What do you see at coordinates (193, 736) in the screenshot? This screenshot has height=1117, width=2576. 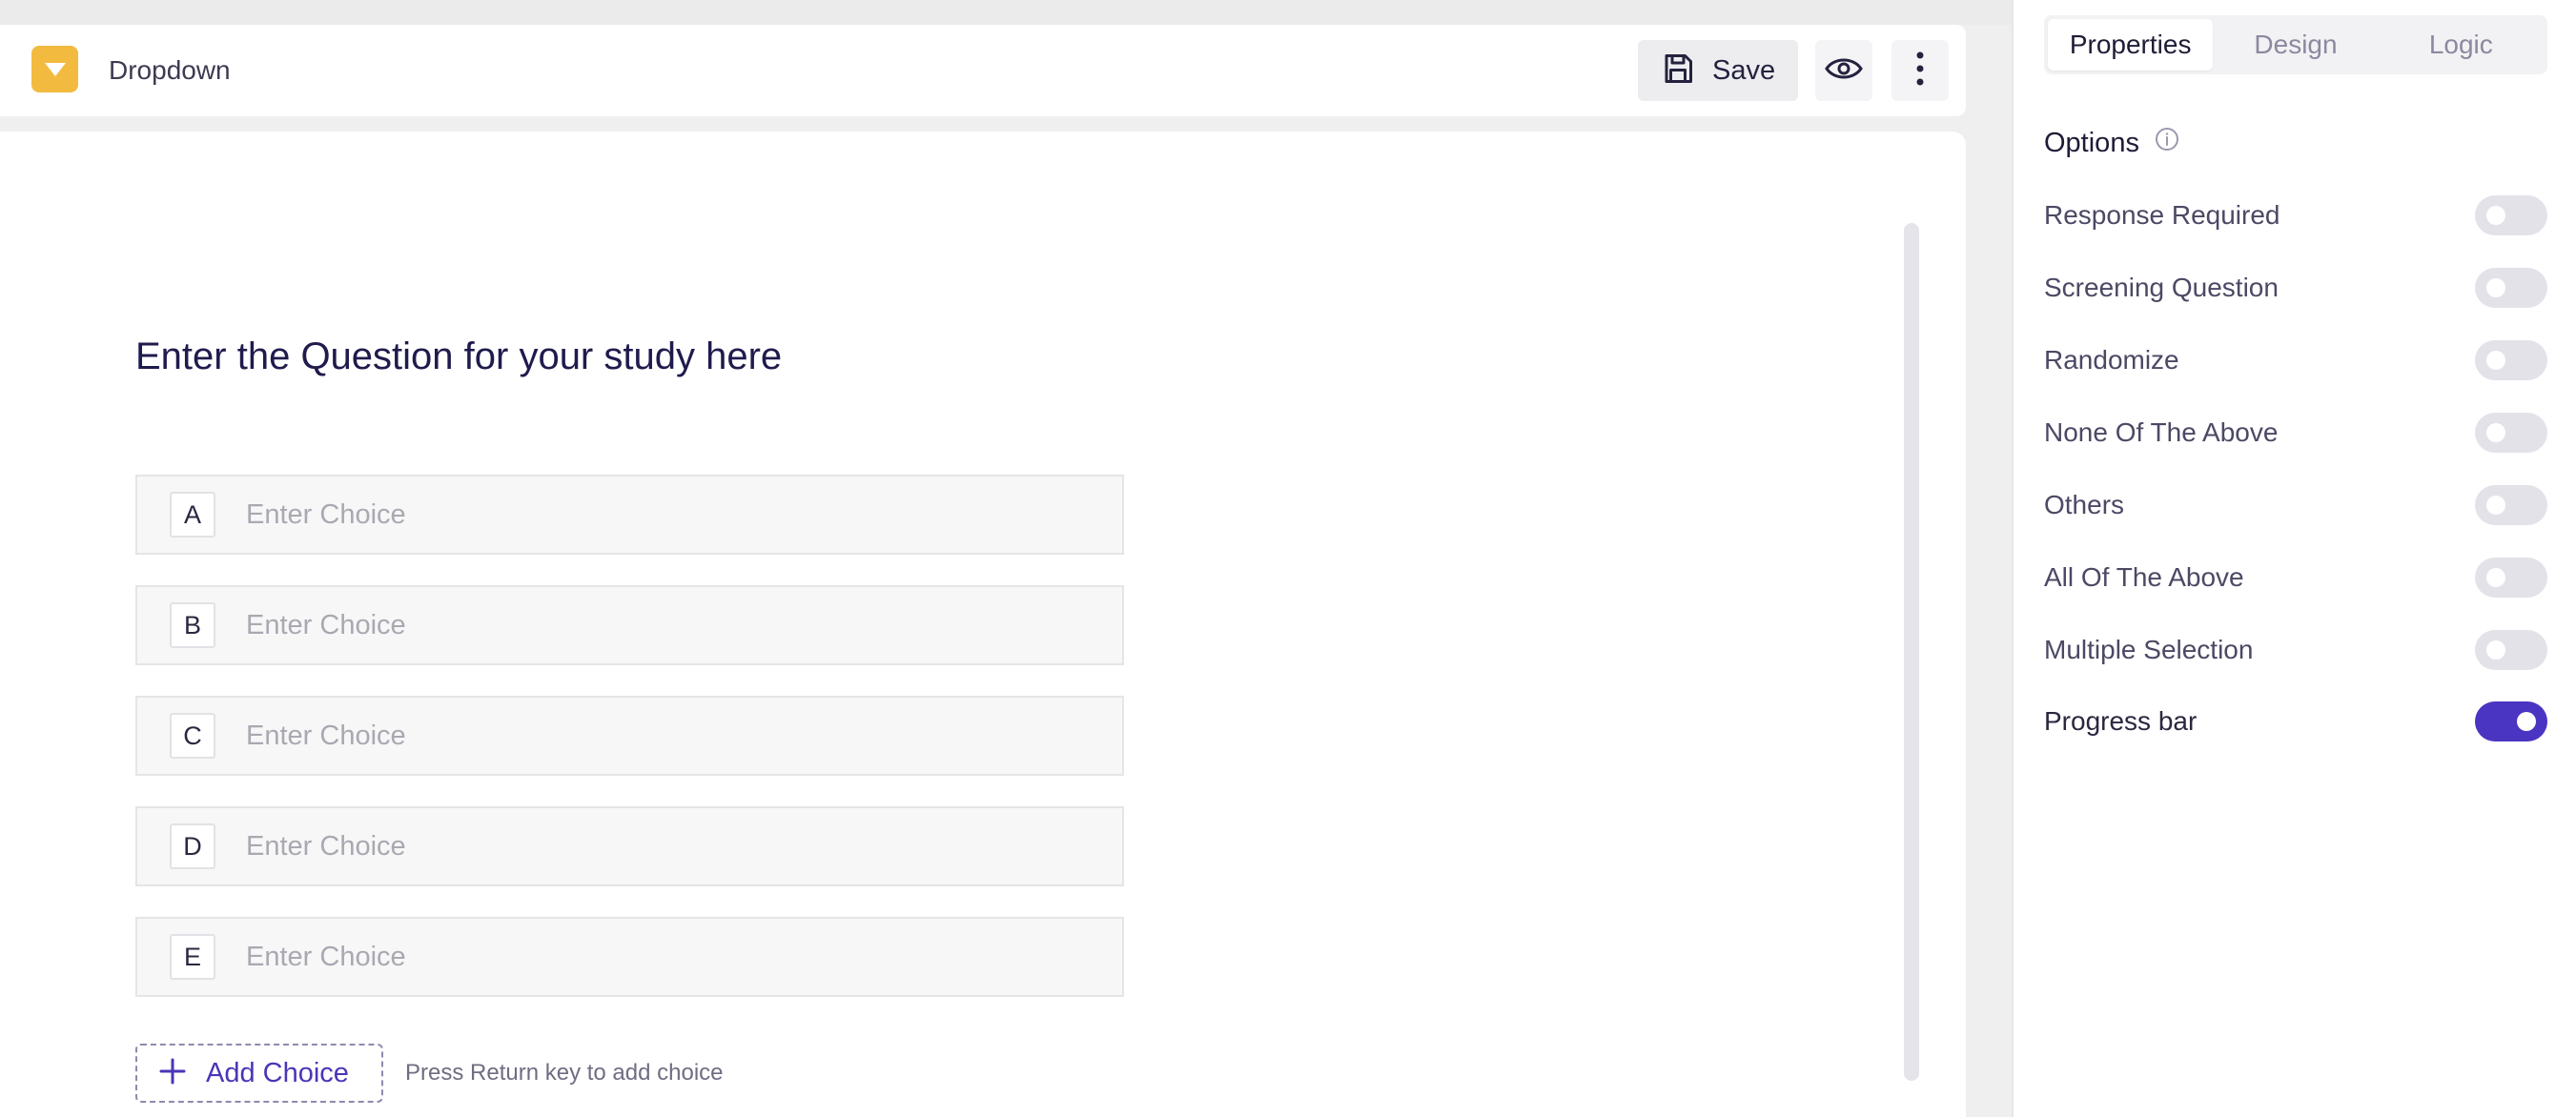 I see `choice-letter: C` at bounding box center [193, 736].